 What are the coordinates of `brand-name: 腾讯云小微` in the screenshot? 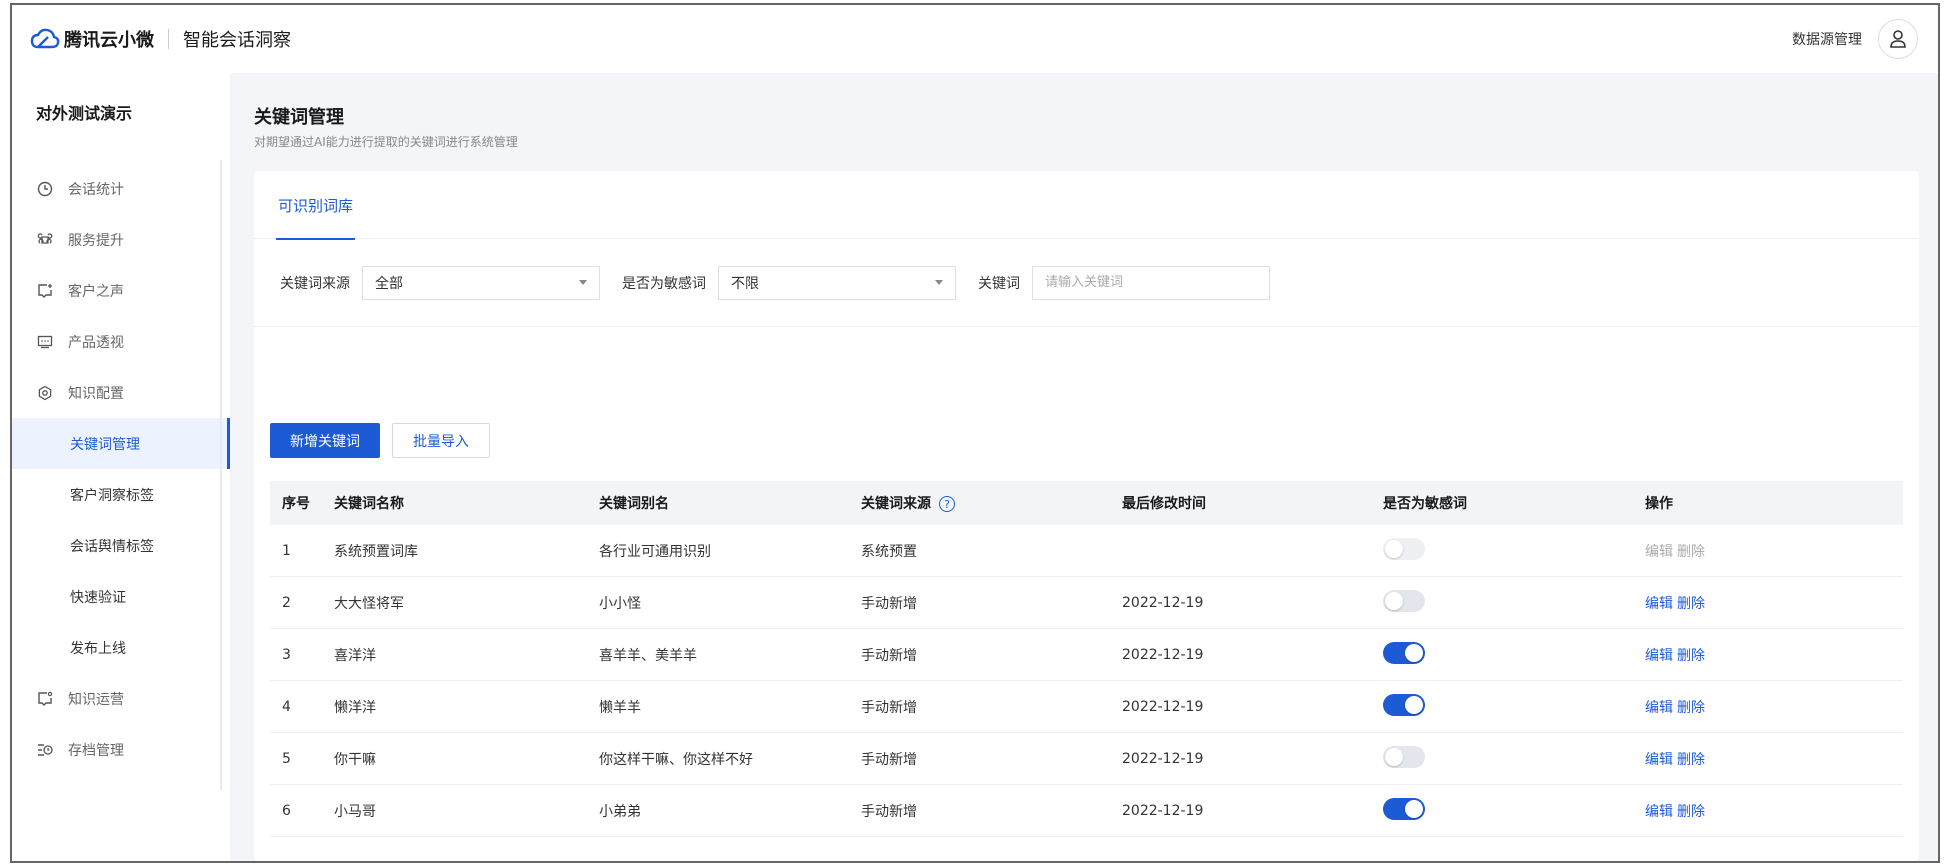 It's located at (109, 40).